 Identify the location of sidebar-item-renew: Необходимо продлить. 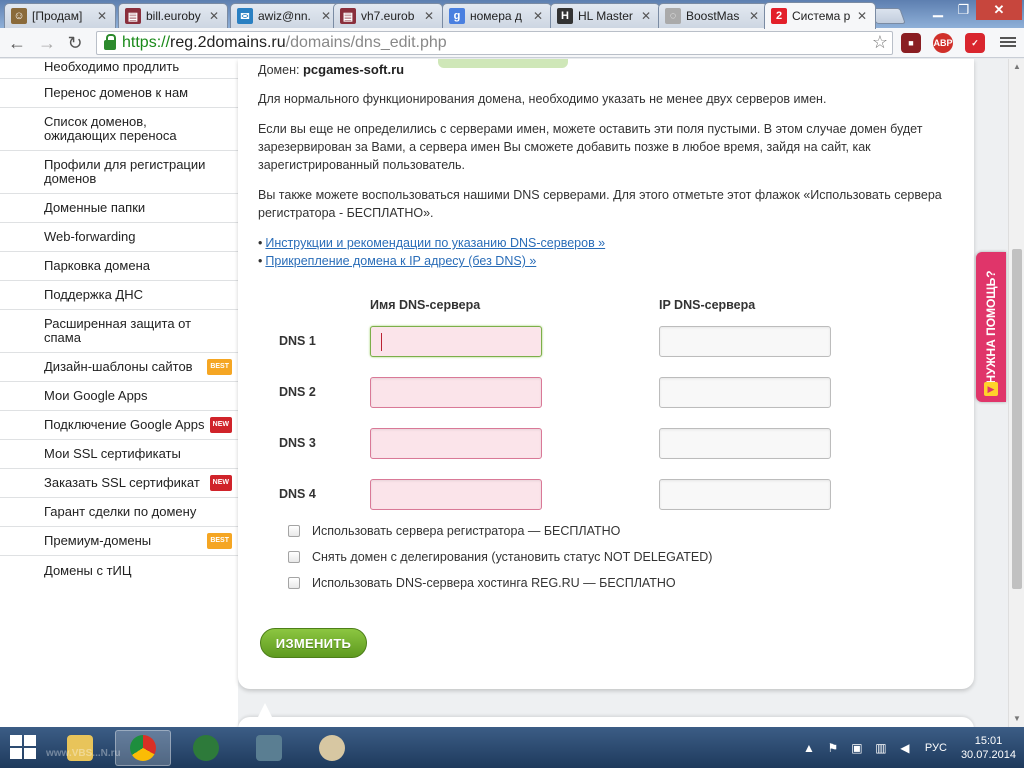
(119, 69).